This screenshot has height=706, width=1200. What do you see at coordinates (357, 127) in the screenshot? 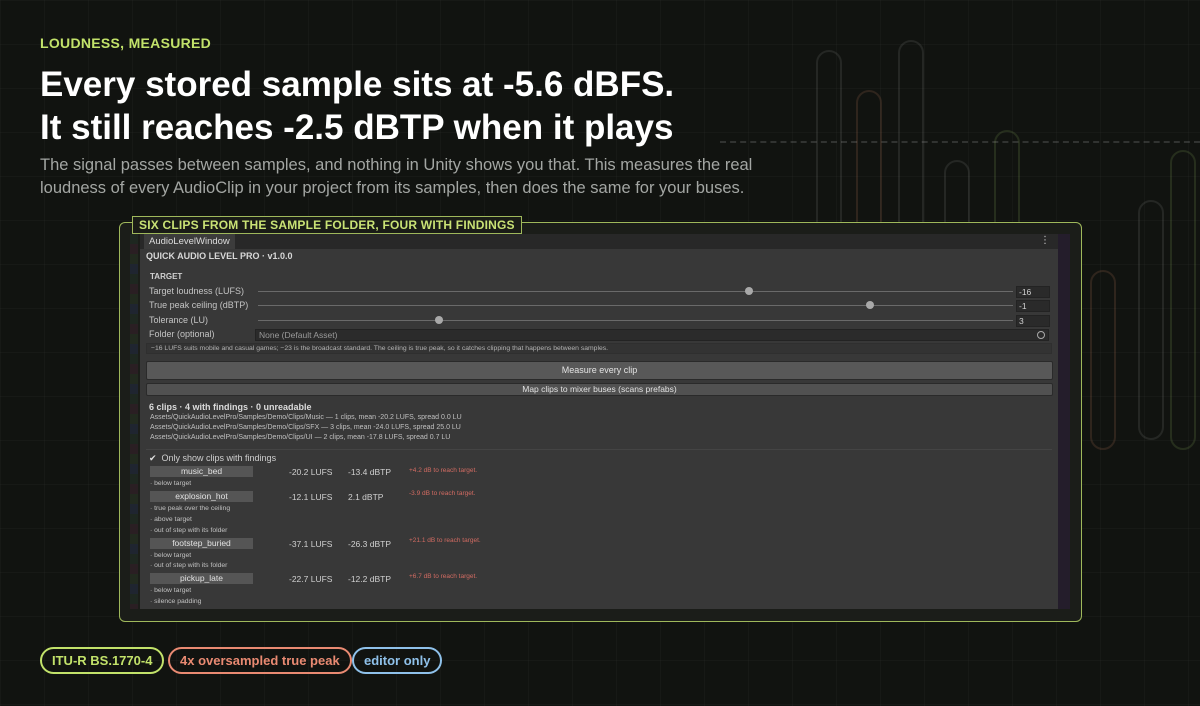
I see `headline-line-2: It still reaches -2.5 dBTP when it plays` at bounding box center [357, 127].